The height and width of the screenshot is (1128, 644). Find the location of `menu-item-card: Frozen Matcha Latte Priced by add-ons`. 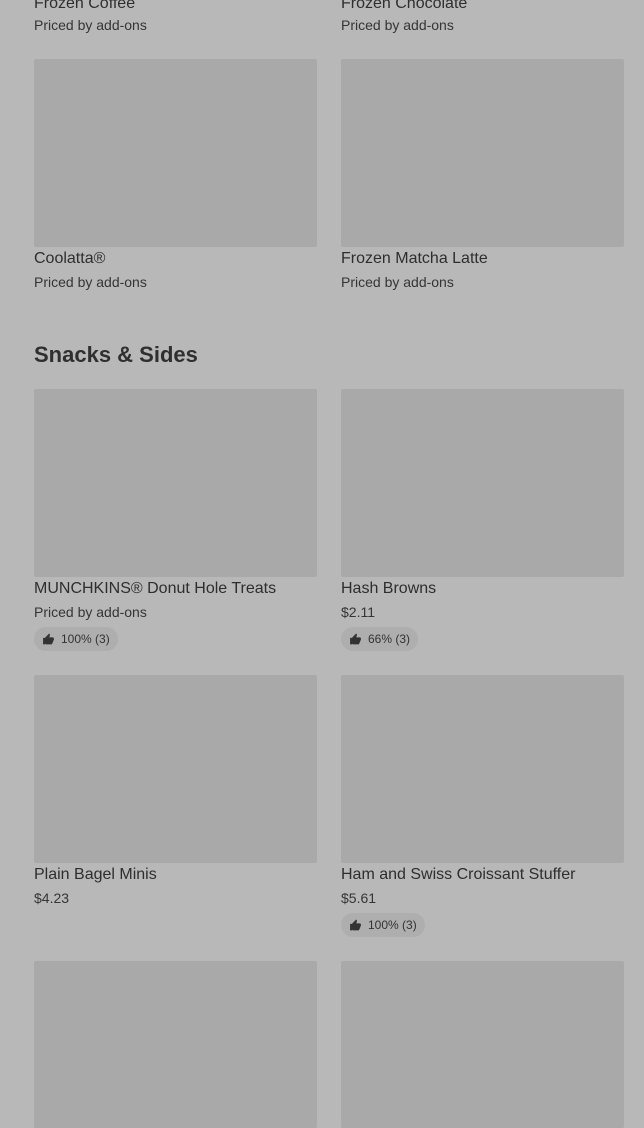

menu-item-card: Frozen Matcha Latte Priced by add-ons is located at coordinates (482, 175).